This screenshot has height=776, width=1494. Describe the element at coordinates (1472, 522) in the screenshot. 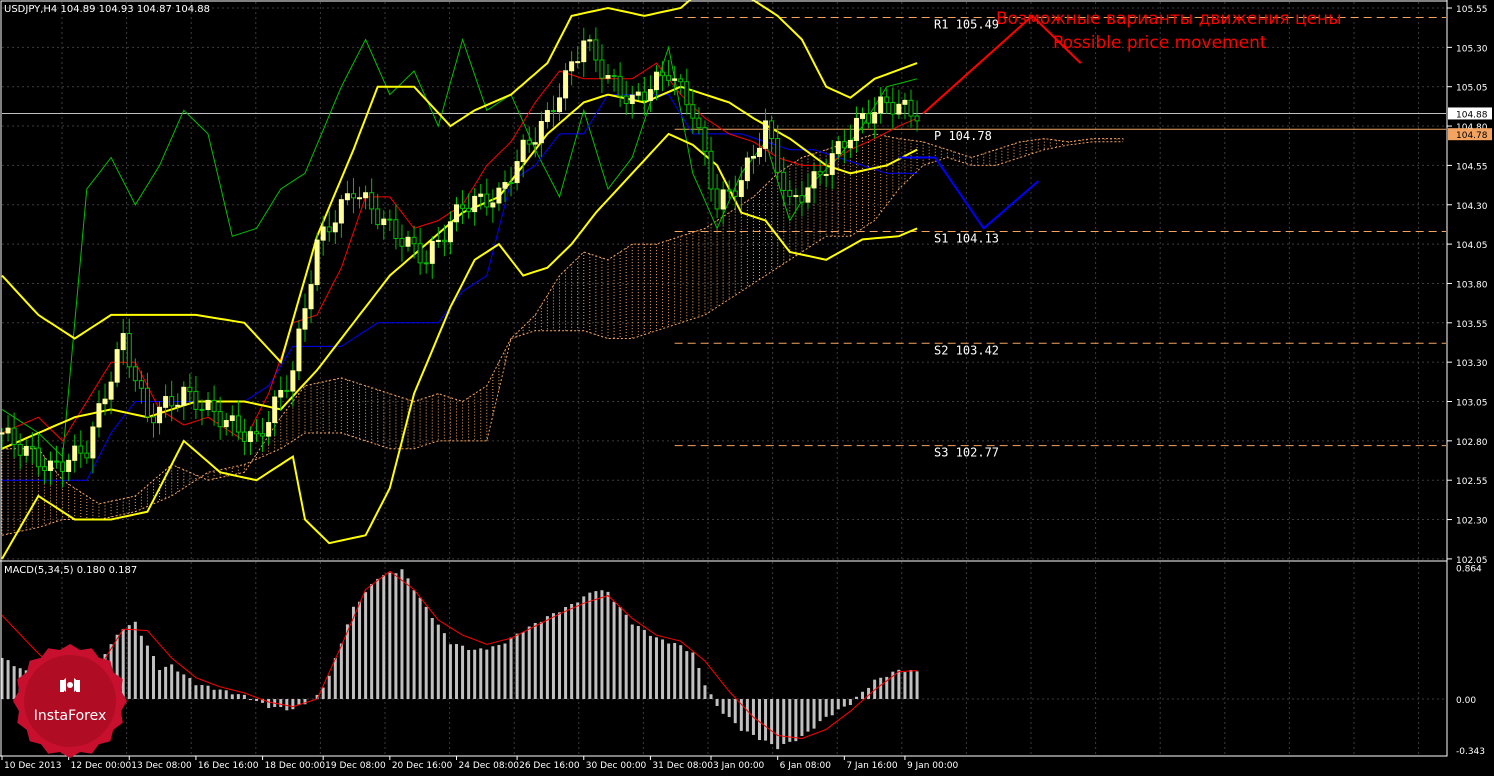

I see `price-tick-label: 102.30` at that location.